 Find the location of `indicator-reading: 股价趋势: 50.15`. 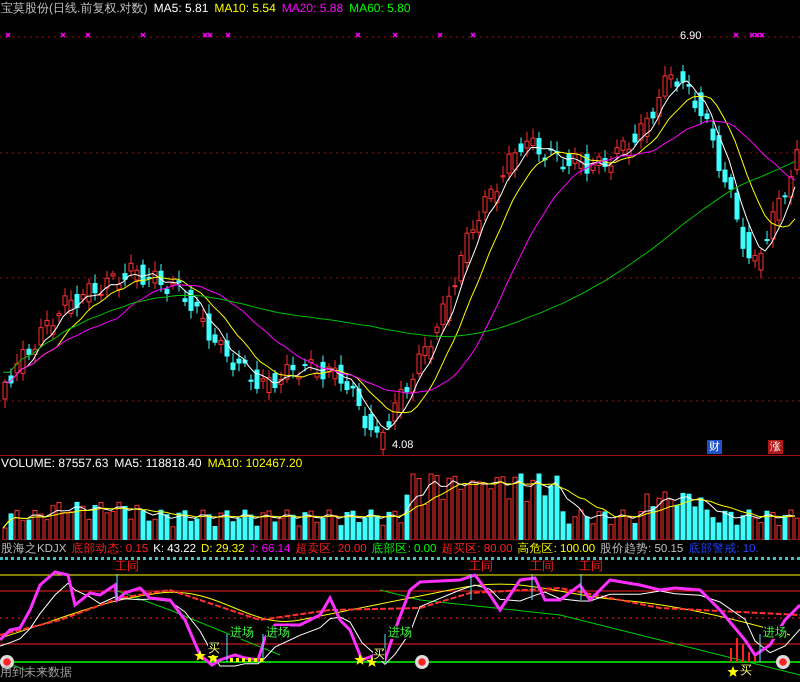

indicator-reading: 股价趋势: 50.15 is located at coordinates (642, 549).